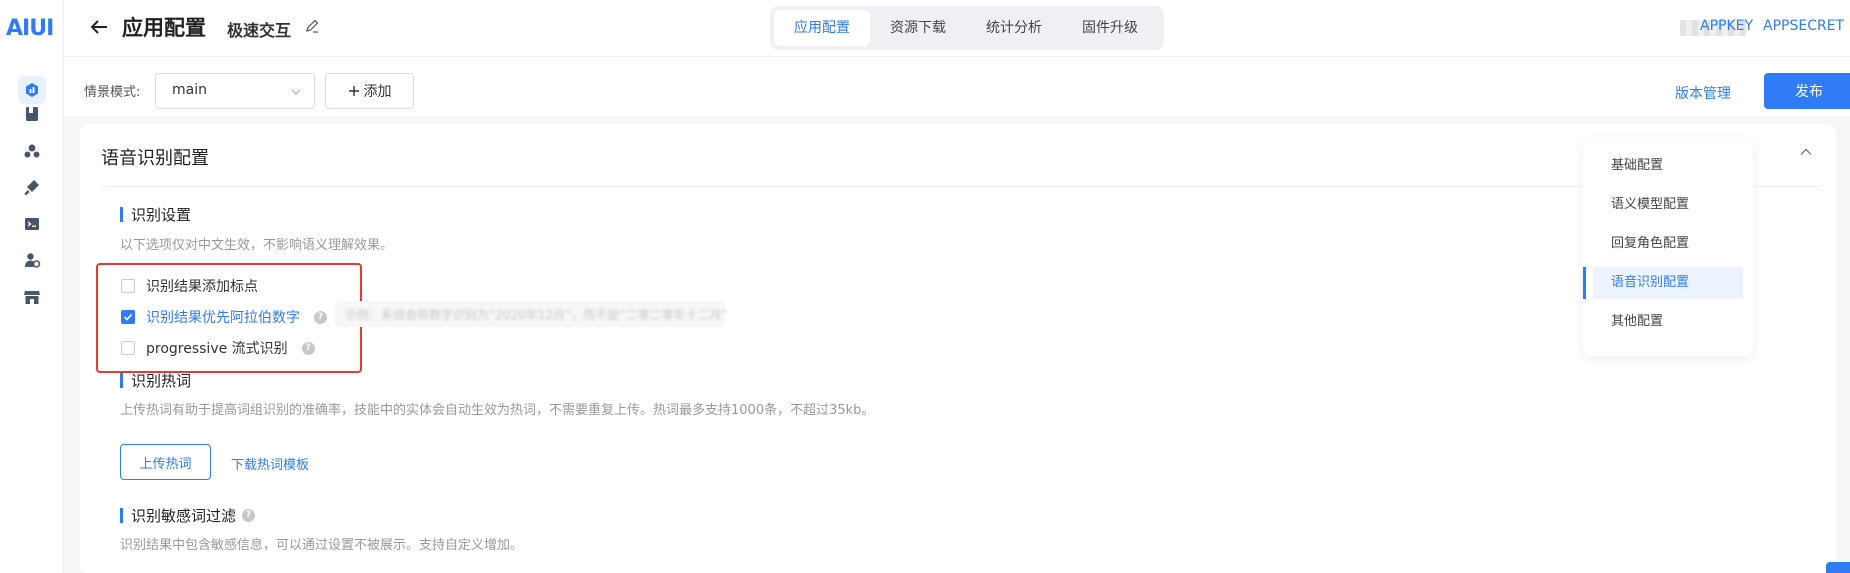  I want to click on terminal-icon, so click(32, 224).